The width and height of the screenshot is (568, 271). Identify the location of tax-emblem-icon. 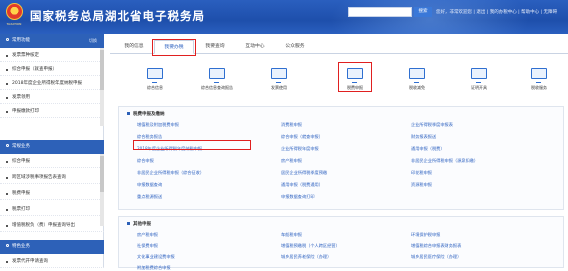
(14, 11).